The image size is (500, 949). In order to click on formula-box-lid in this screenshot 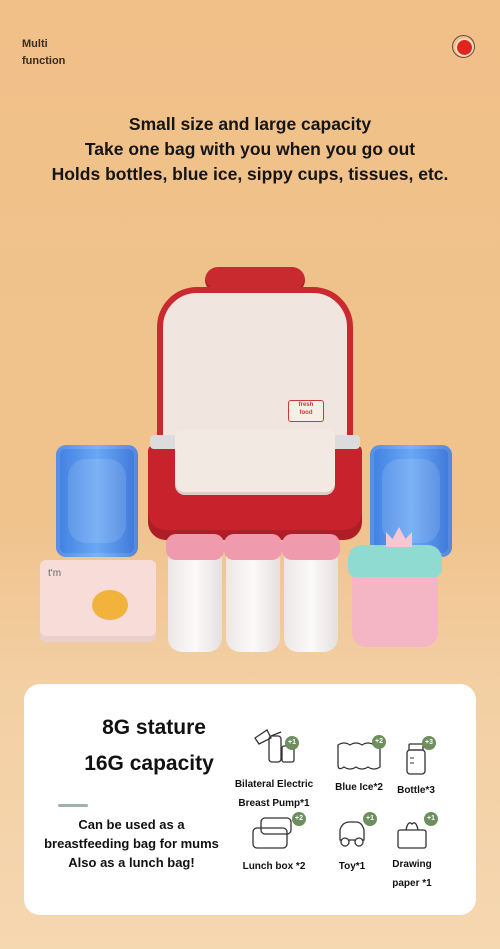, I will do `click(395, 561)`.